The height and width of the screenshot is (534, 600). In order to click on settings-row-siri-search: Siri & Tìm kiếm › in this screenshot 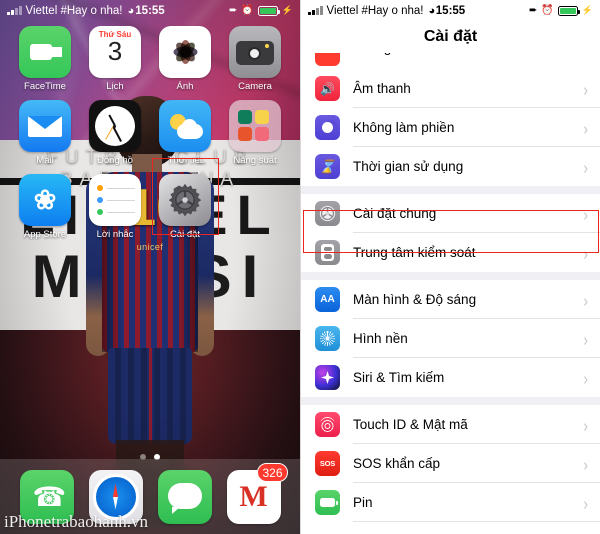, I will do `click(450, 377)`.